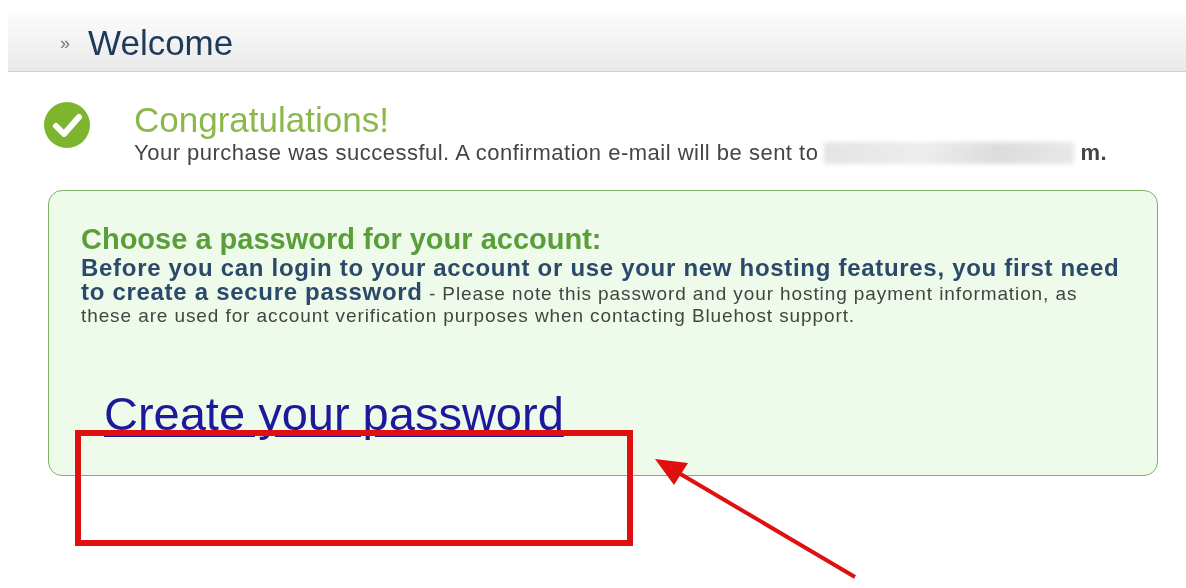 The image size is (1186, 588). What do you see at coordinates (65, 43) in the screenshot?
I see `header-marker: »` at bounding box center [65, 43].